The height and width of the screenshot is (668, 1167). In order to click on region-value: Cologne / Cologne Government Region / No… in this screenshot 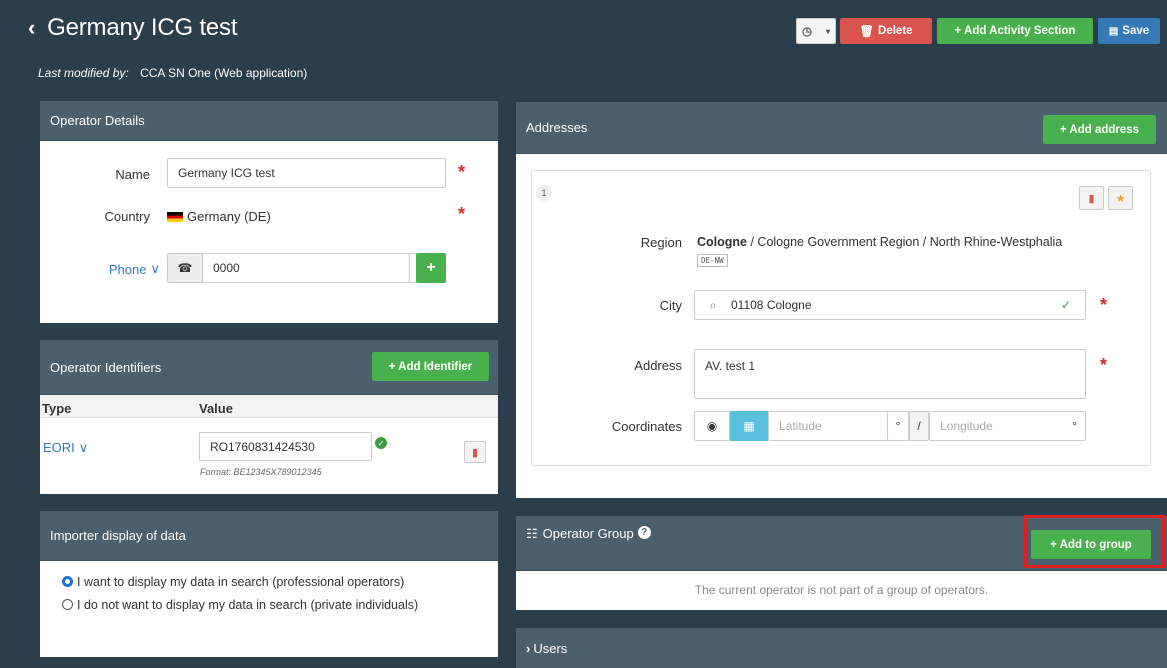, I will do `click(879, 242)`.